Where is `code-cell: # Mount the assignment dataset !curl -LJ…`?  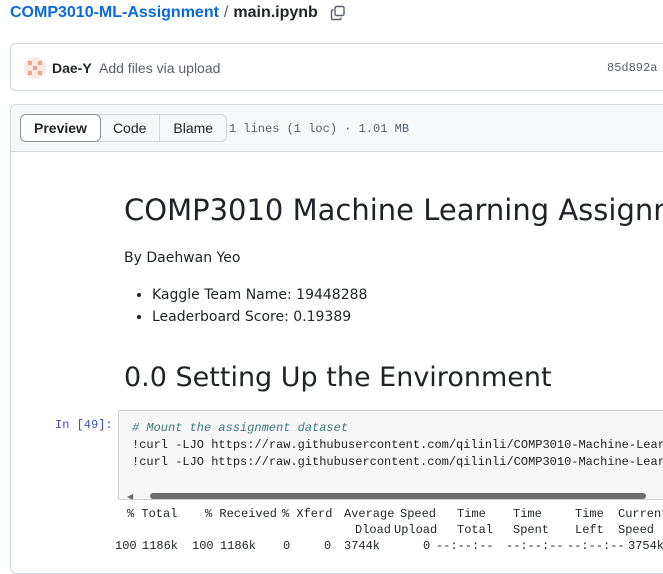
code-cell: # Mount the assignment dataset !curl -LJ… is located at coordinates (390, 455).